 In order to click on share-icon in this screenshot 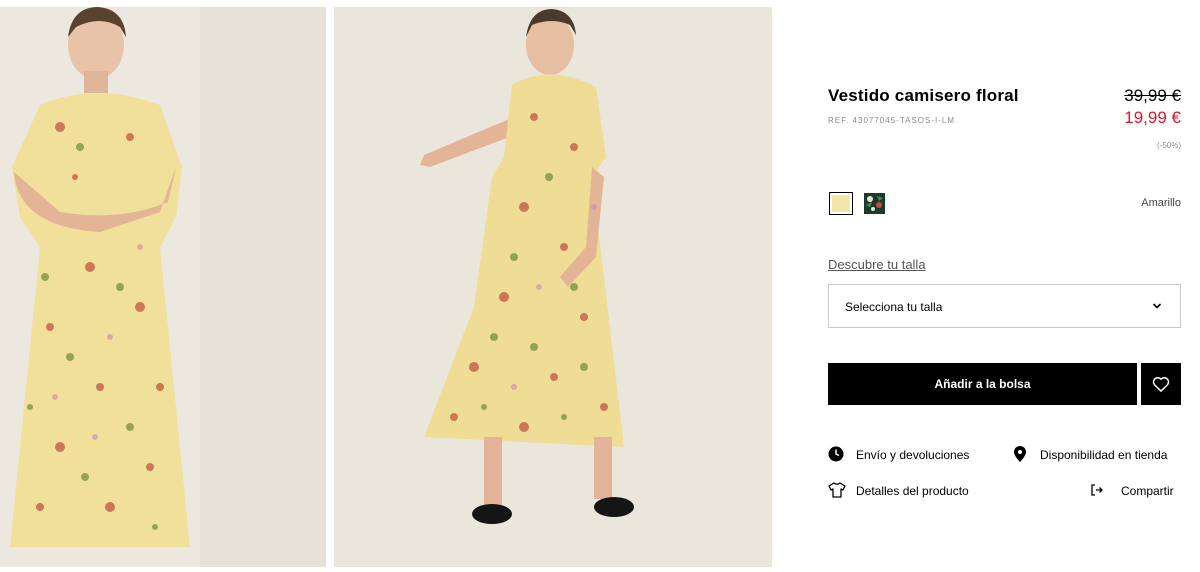, I will do `click(1097, 490)`.